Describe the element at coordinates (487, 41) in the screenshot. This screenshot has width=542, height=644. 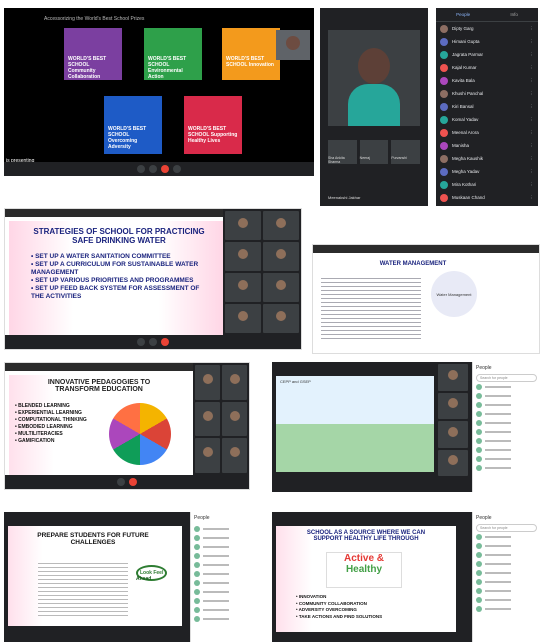
I see `person-row: Himani Gupta ⋮` at that location.